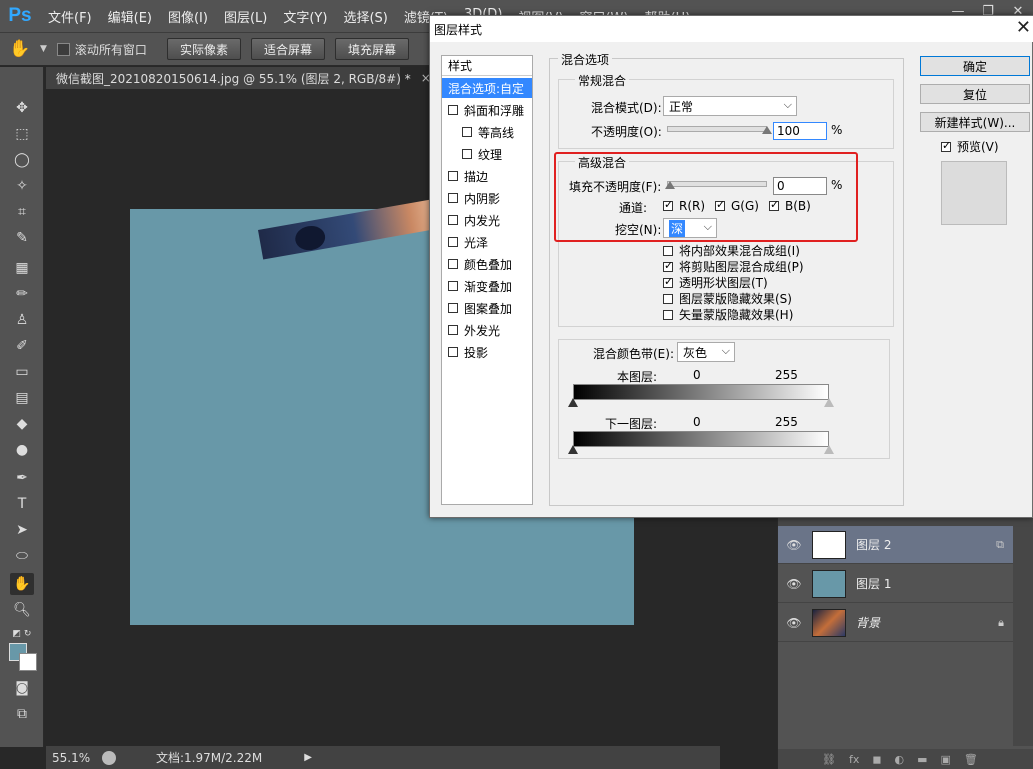 This screenshot has height=769, width=1033. What do you see at coordinates (365, 16) in the screenshot?
I see `menu-item: 选择(S)` at bounding box center [365, 16].